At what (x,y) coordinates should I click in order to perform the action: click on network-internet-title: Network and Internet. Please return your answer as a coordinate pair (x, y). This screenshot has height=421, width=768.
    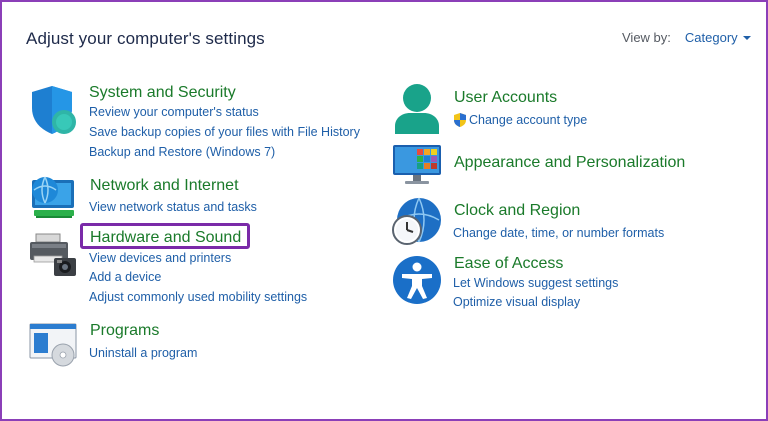
    Looking at the image, I should click on (164, 186).